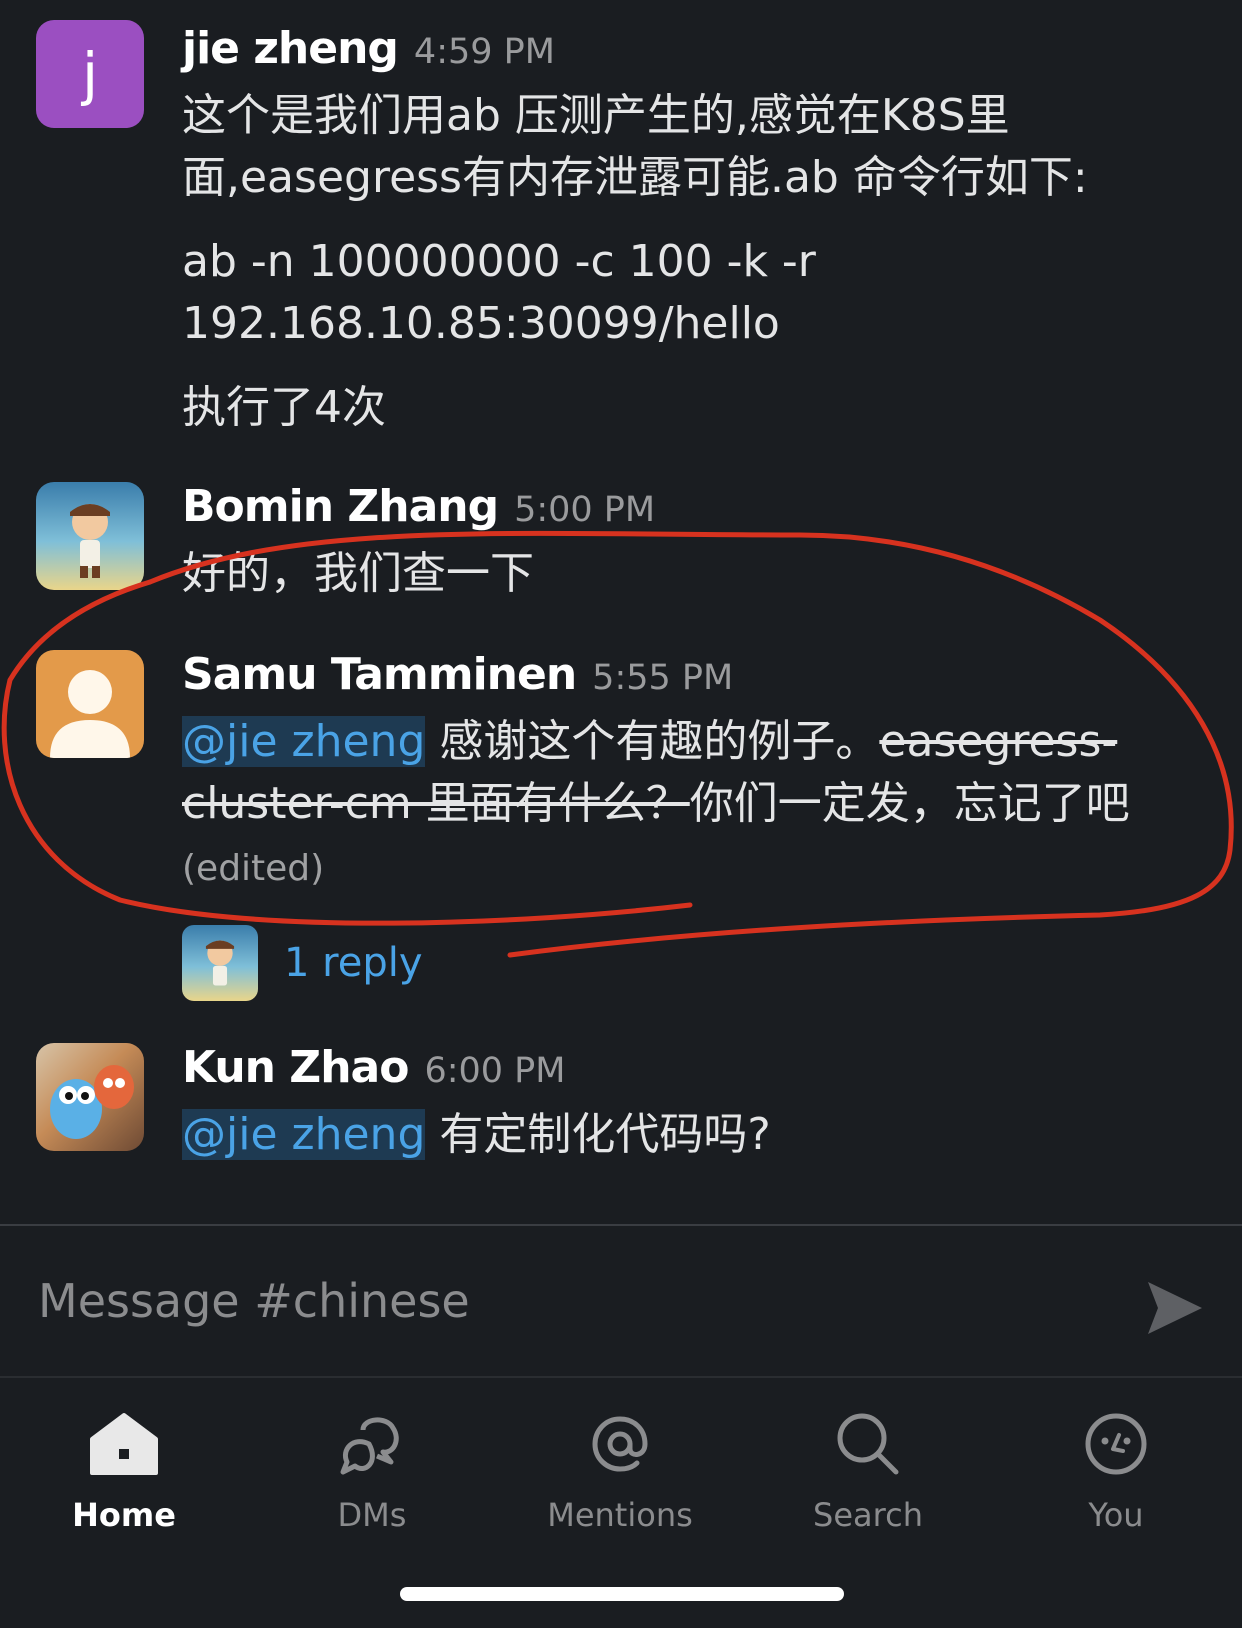  I want to click on thread-replies: 1 reply, so click(302, 963).